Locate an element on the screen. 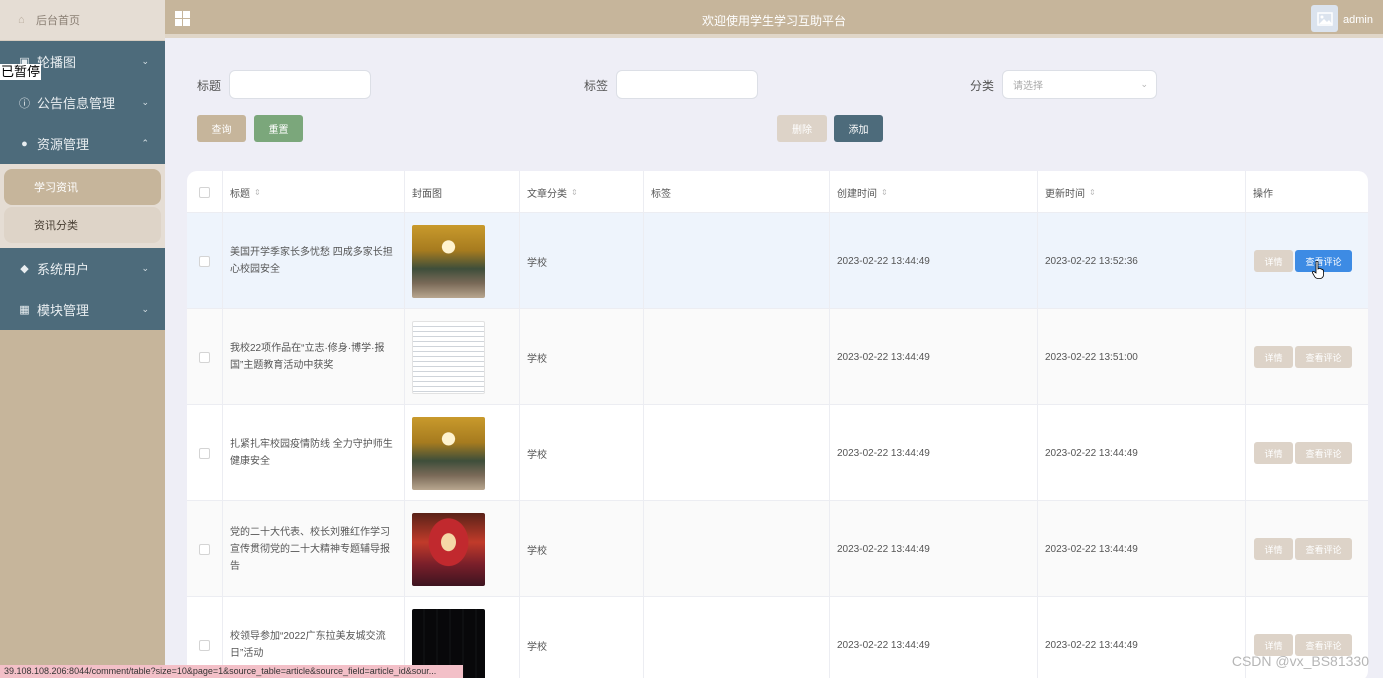 This screenshot has height=678, width=1383. category-placeholder: 请选择 is located at coordinates (1028, 86).